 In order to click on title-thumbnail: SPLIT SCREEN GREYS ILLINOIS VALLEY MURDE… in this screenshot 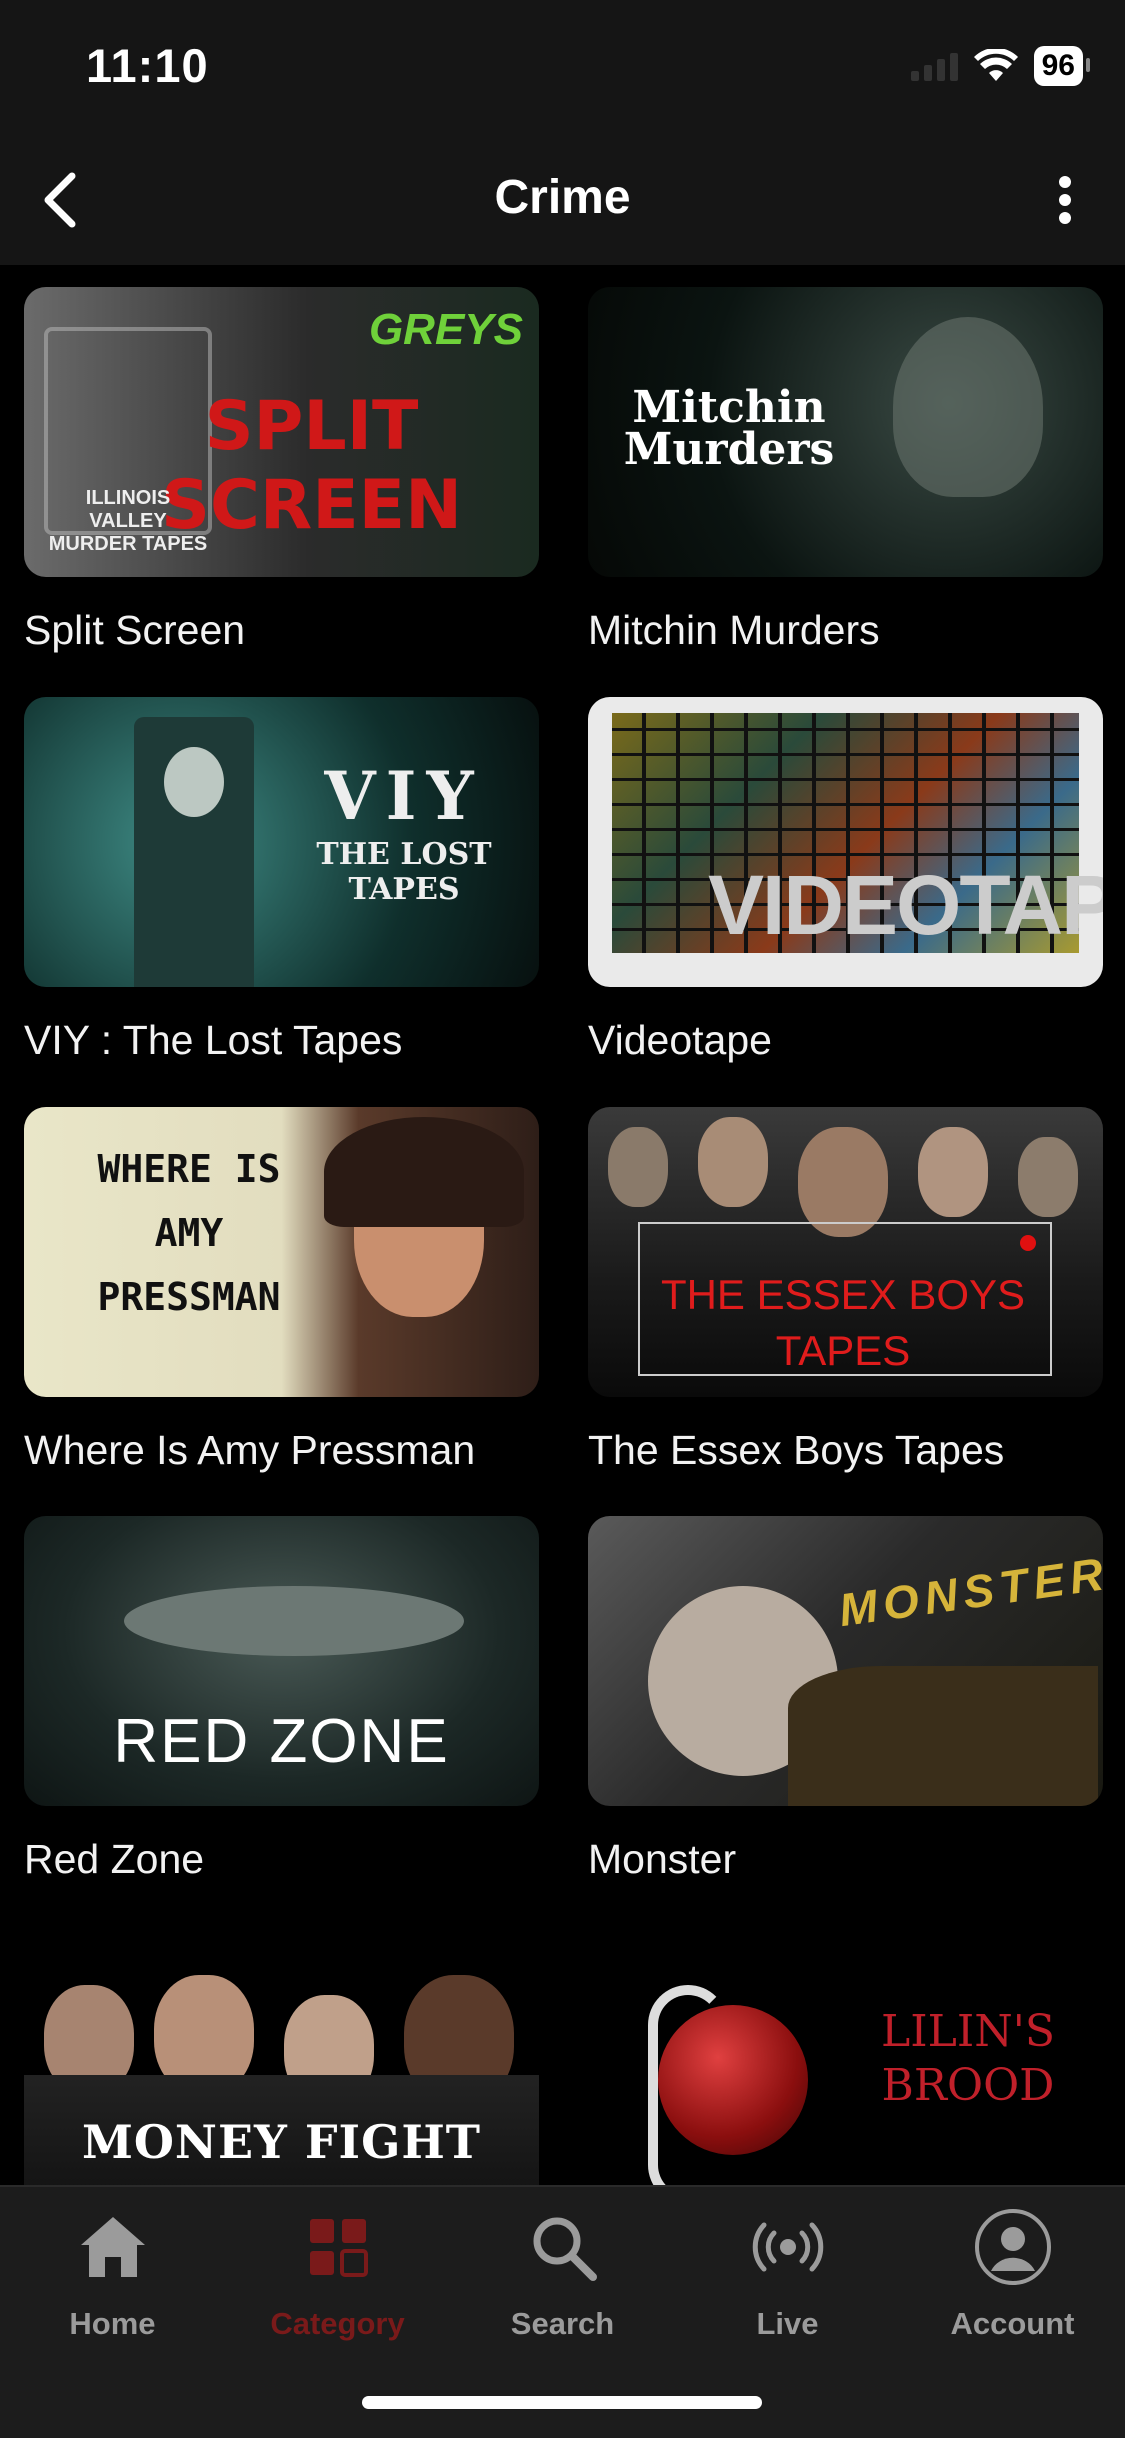, I will do `click(281, 432)`.